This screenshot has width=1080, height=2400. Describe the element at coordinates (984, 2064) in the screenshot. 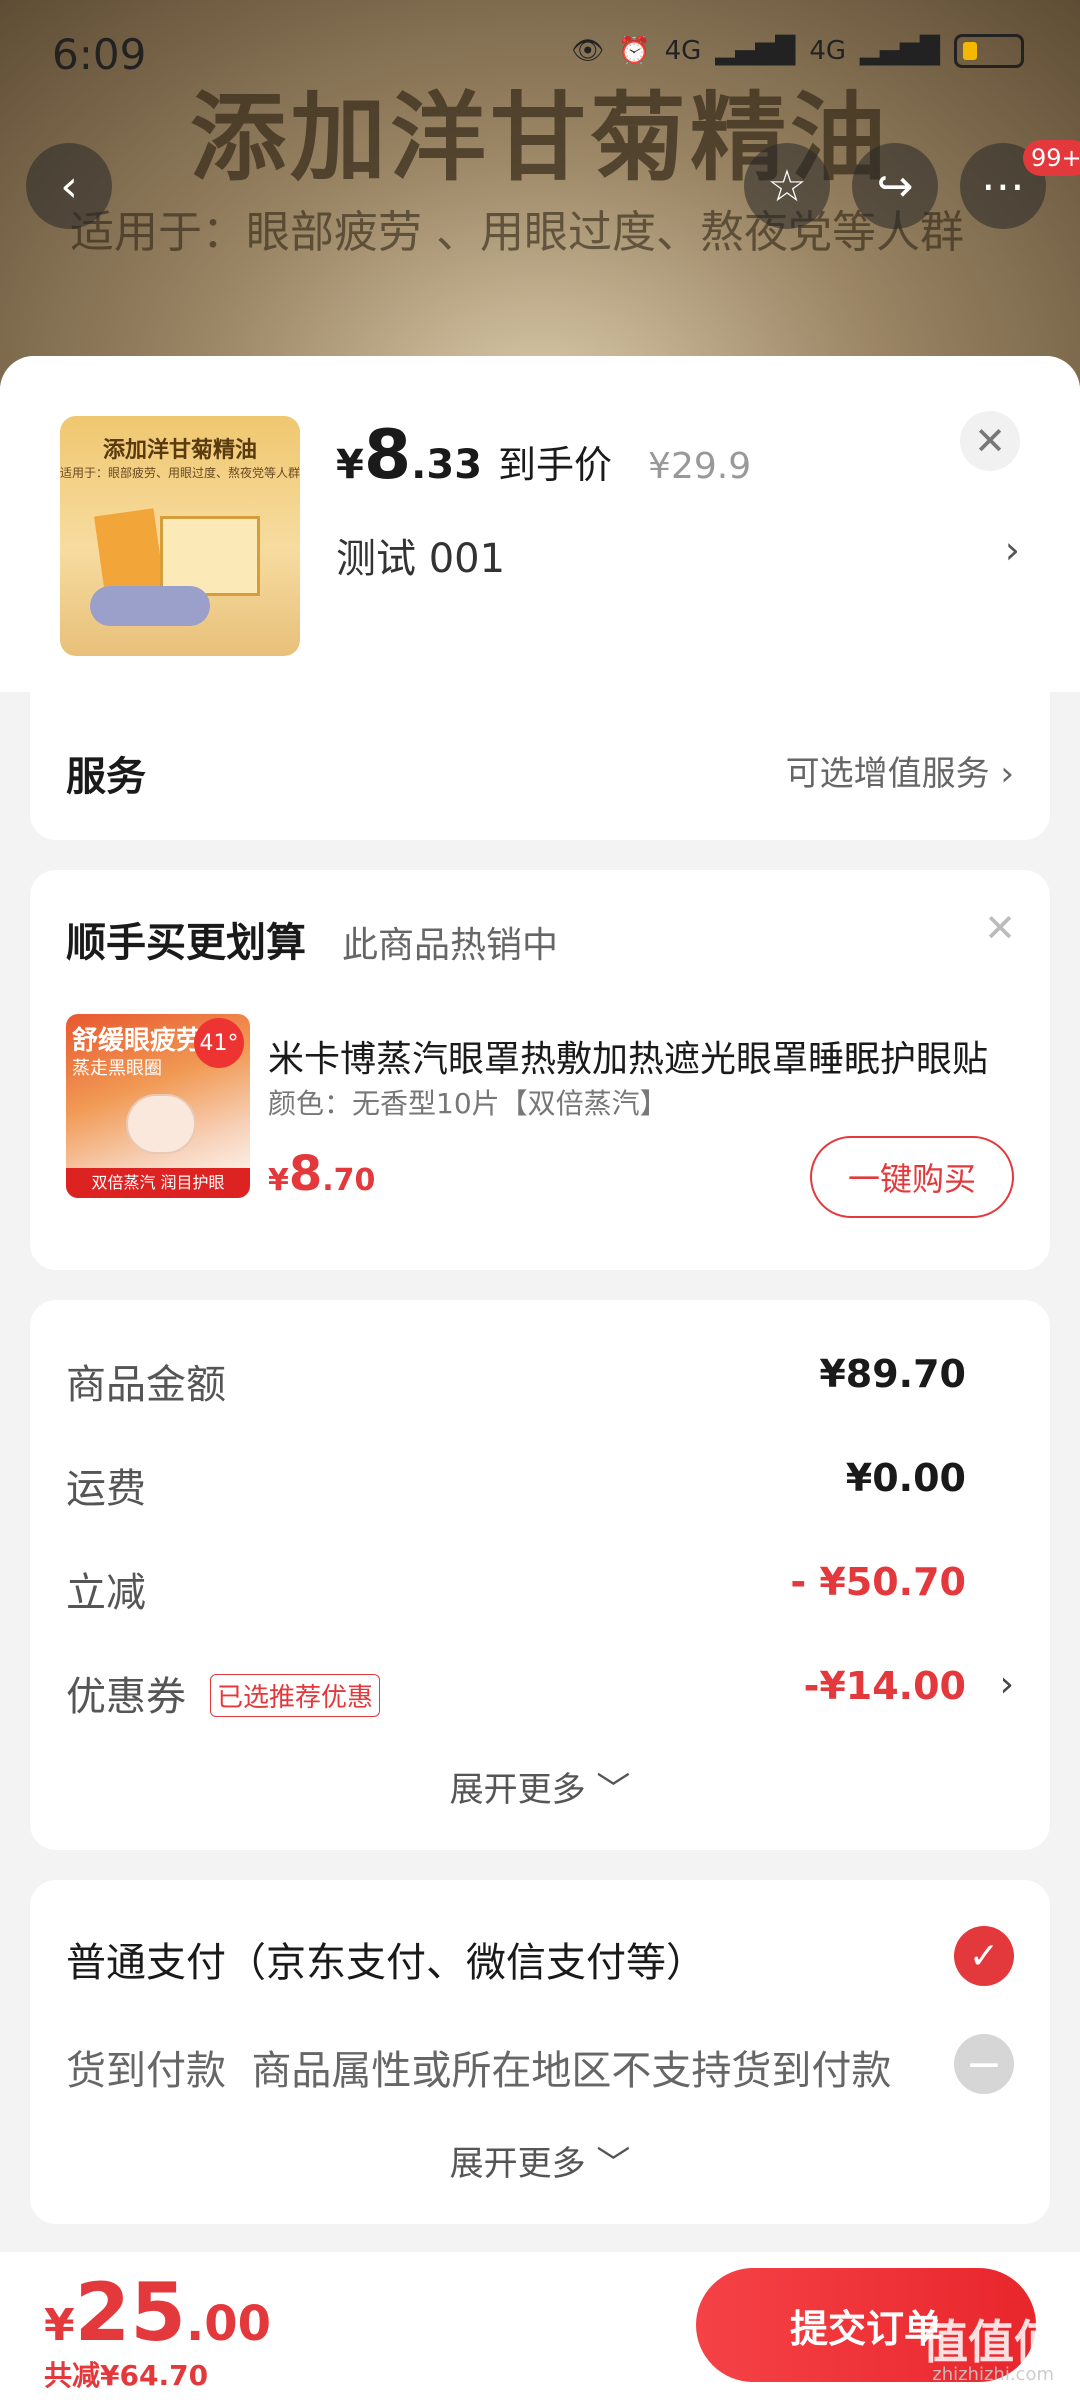

I see `disabled-icon: −` at that location.